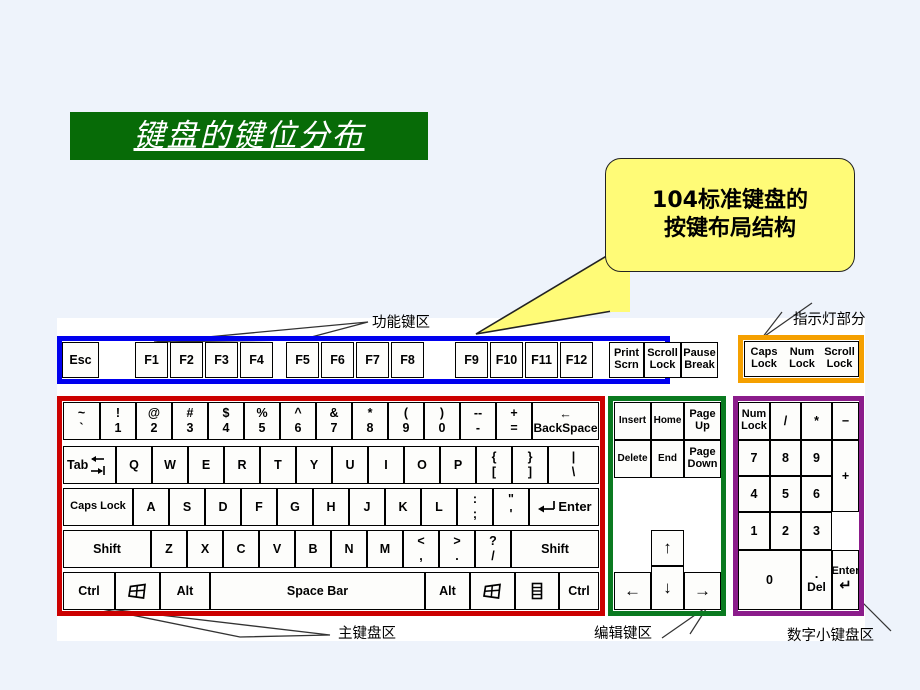  What do you see at coordinates (331, 507) in the screenshot?
I see `key-h: H` at bounding box center [331, 507].